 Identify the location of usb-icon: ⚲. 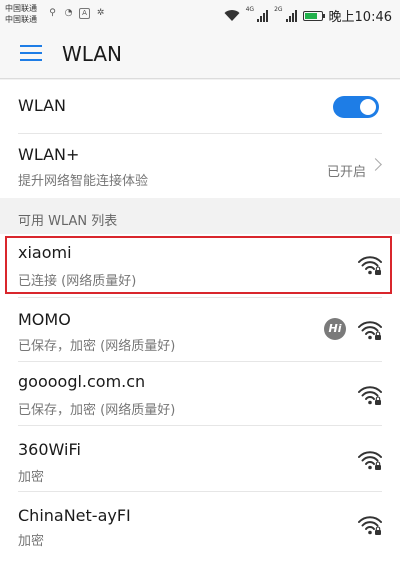
(52, 13).